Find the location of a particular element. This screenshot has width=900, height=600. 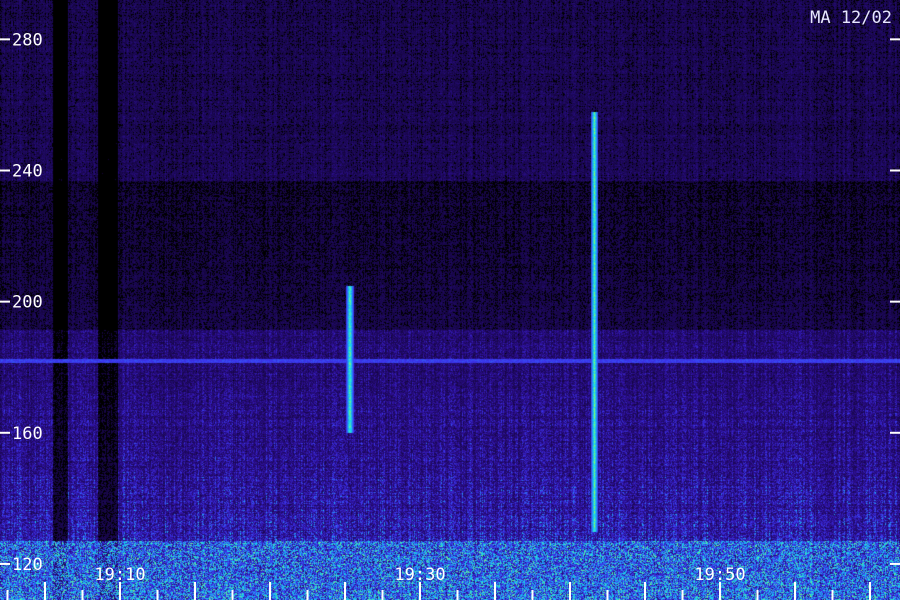

y-tick-label: 160 is located at coordinates (27, 434).